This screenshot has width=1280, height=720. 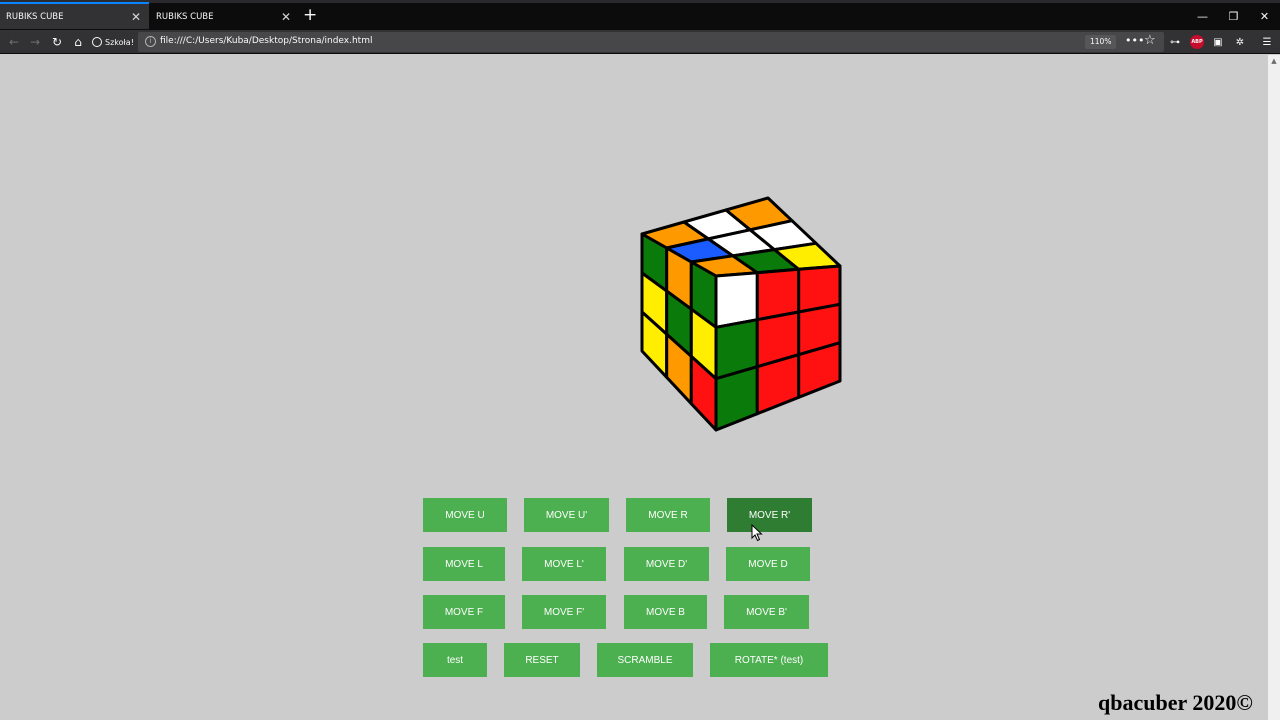 I want to click on move-u-prime-button: MOVE U', so click(x=566, y=515).